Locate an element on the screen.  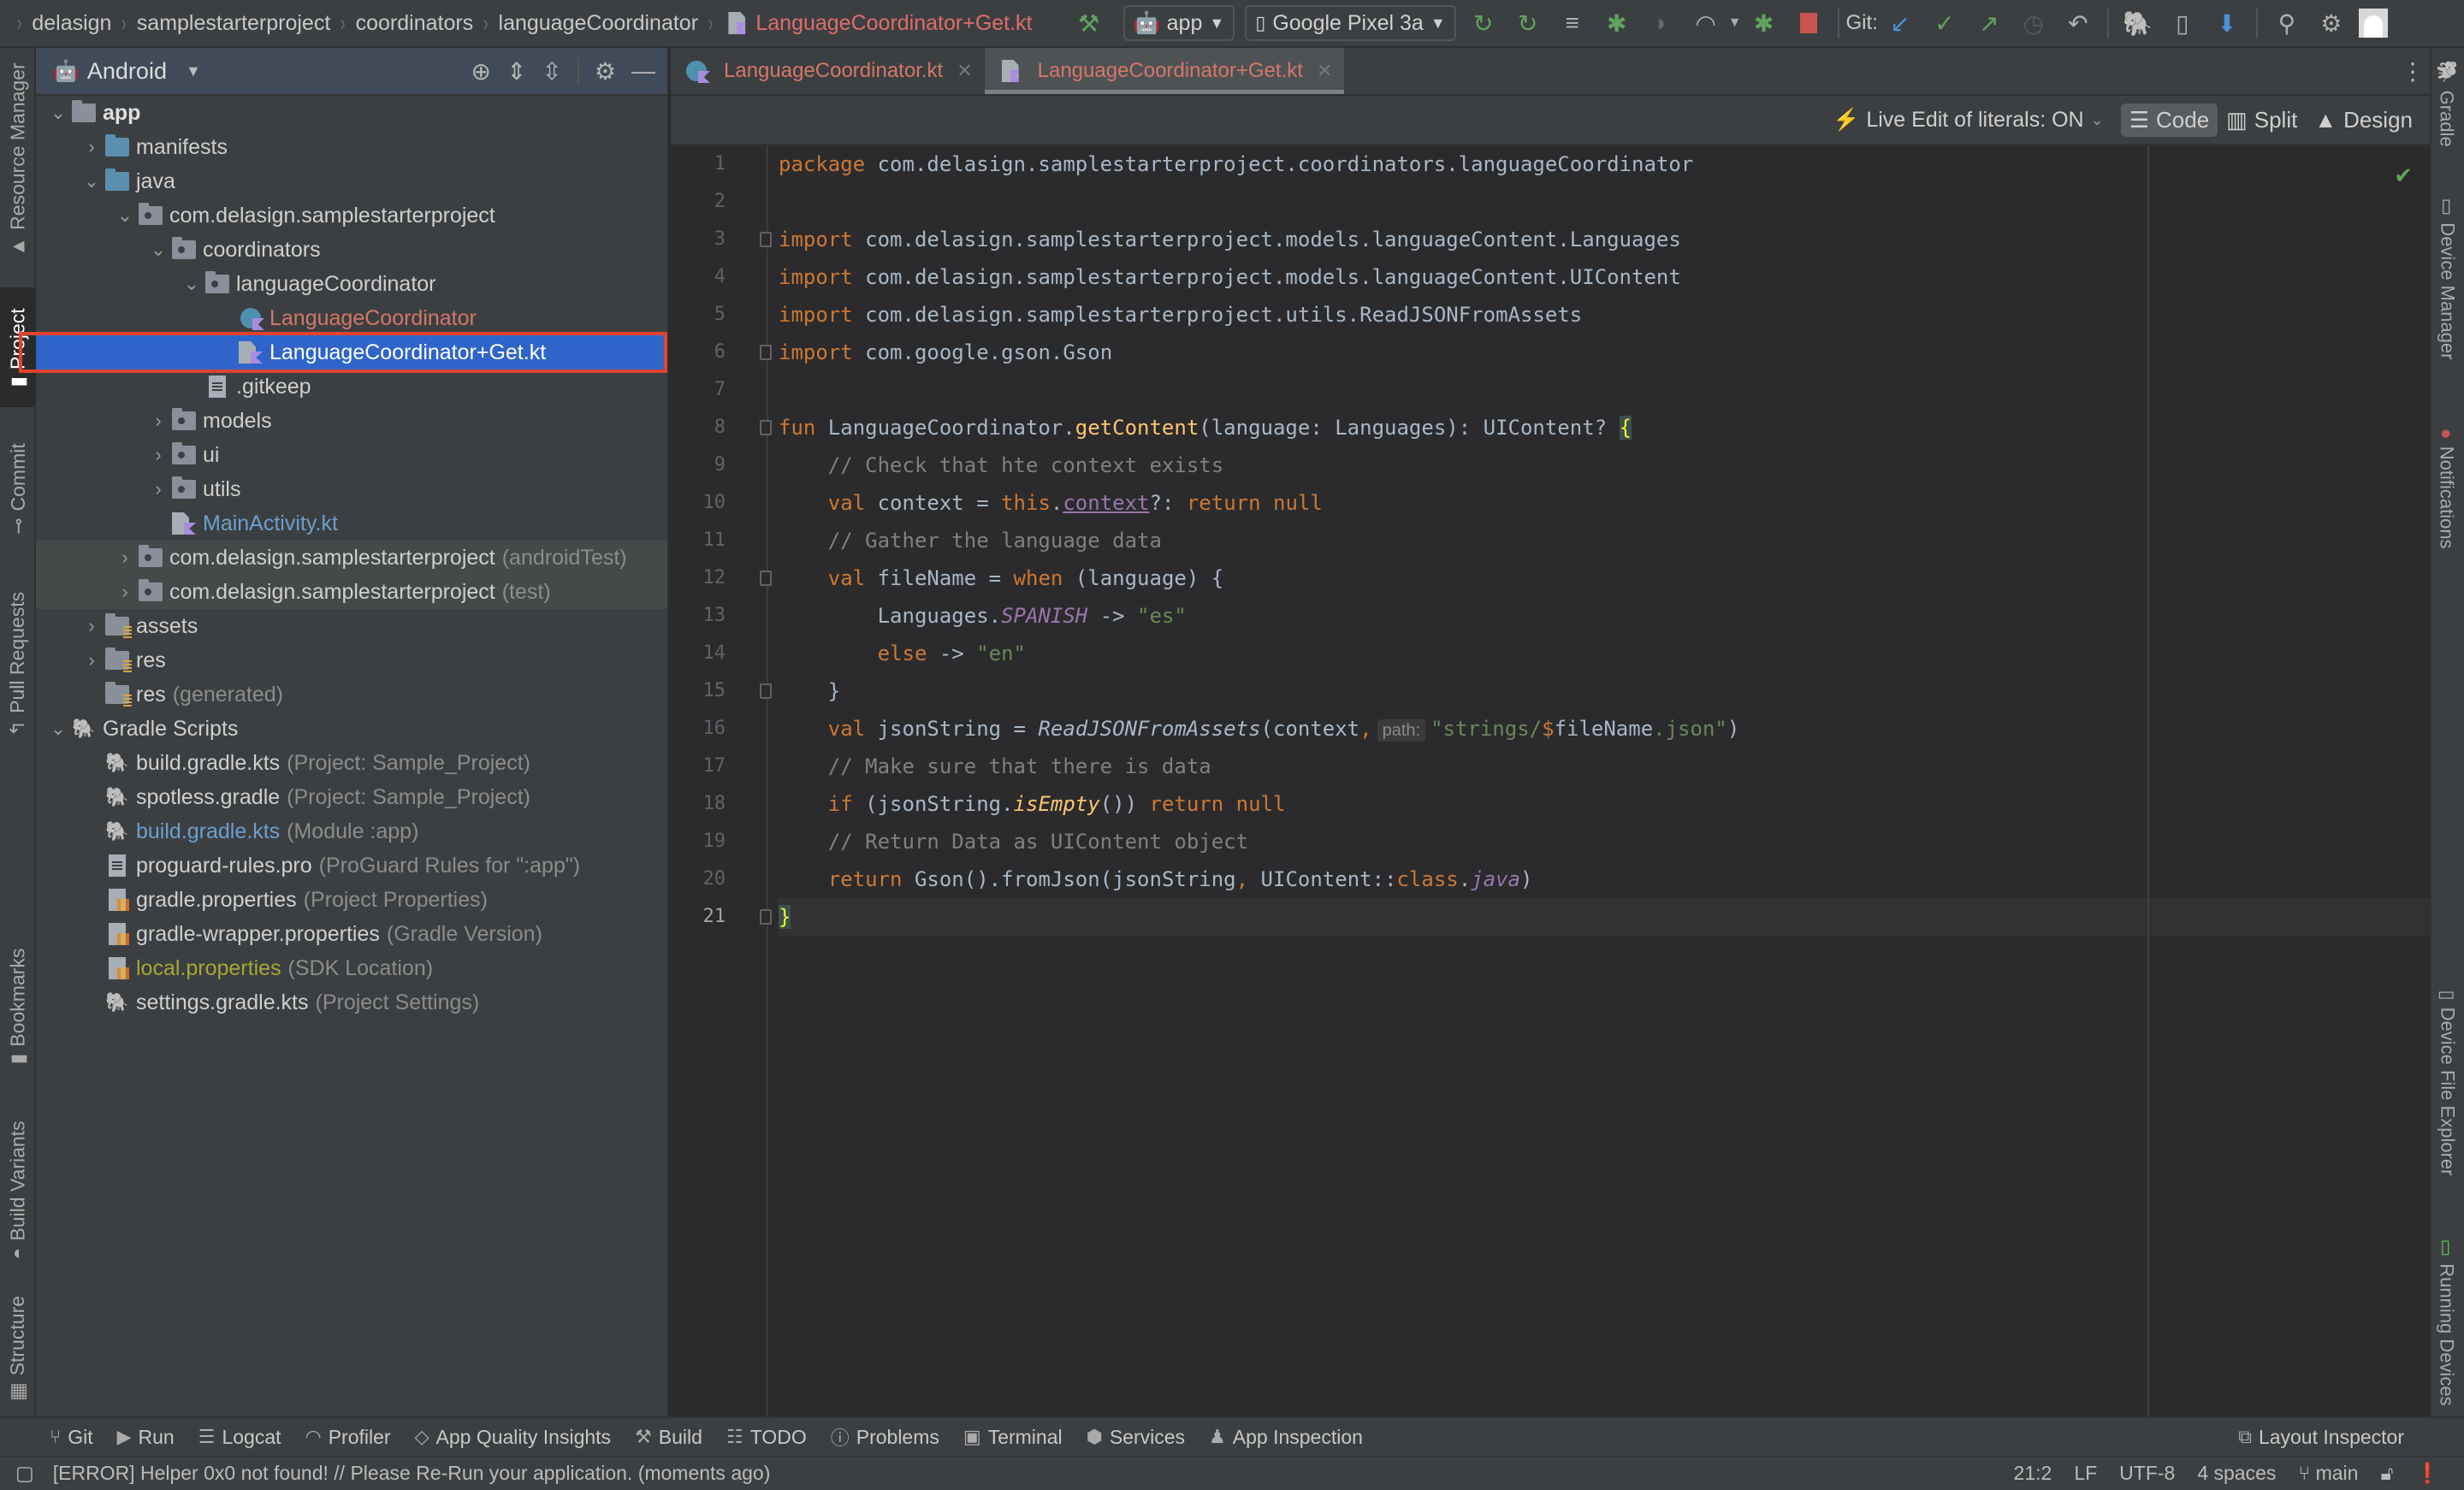
tool-commit: ⊸ Commit is located at coordinates (18, 489).